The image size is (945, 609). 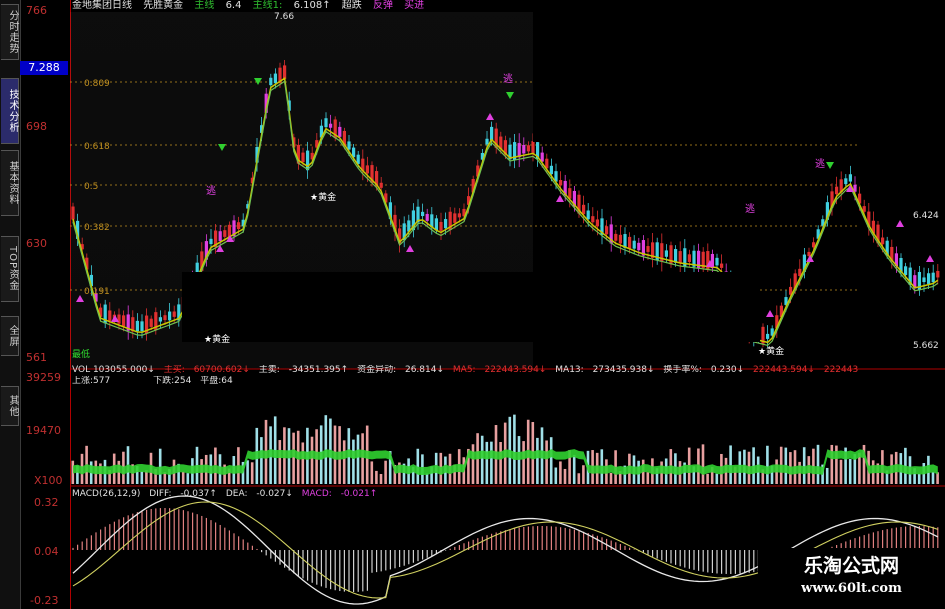 I want to click on tab-fullscreen: 全屏, so click(x=10, y=336).